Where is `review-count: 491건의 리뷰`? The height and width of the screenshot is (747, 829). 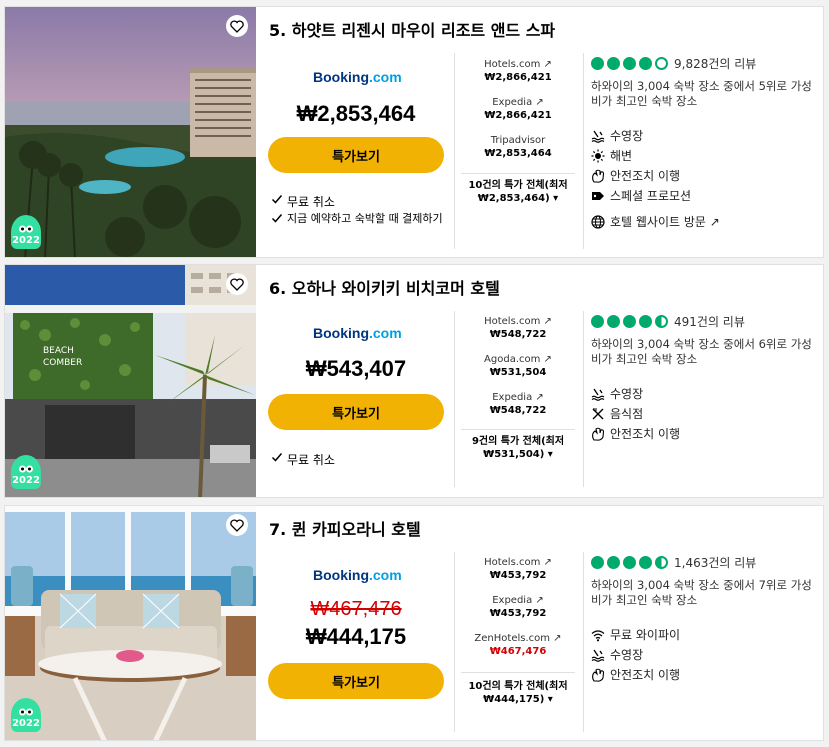 review-count: 491건의 리뷰 is located at coordinates (709, 321).